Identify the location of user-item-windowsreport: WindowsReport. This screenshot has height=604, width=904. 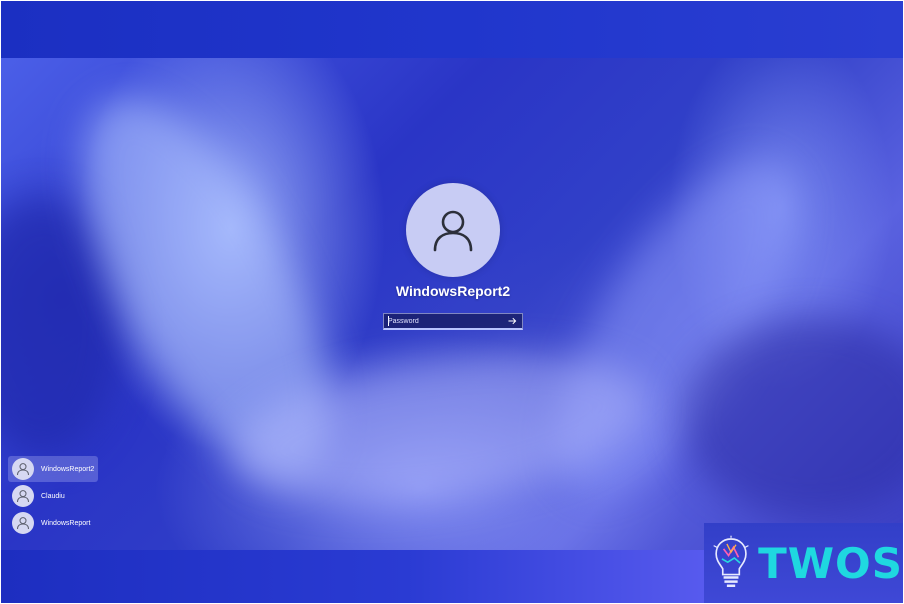
(53, 523).